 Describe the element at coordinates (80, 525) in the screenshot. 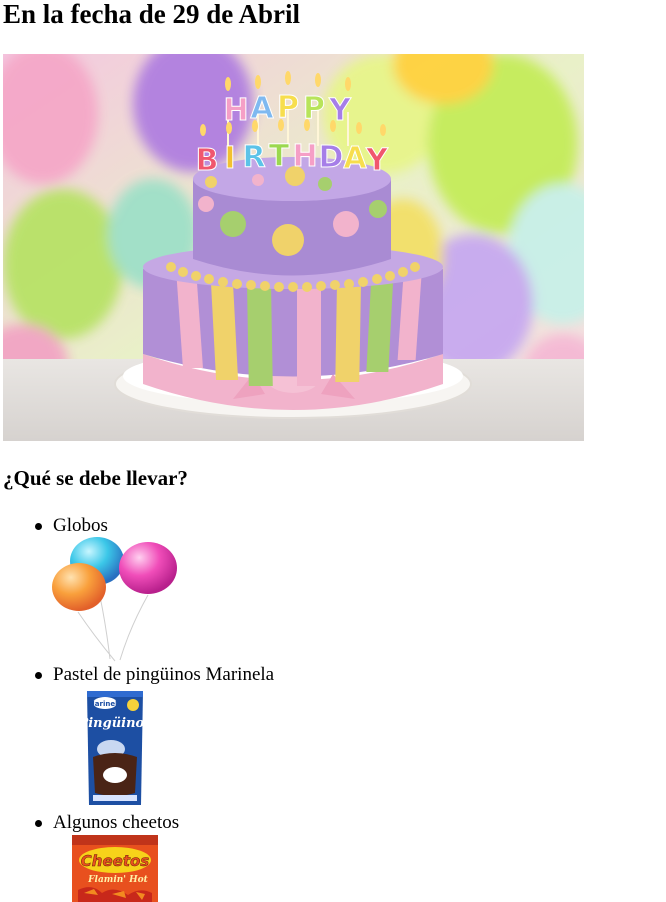

I see `item-label: Globos` at that location.